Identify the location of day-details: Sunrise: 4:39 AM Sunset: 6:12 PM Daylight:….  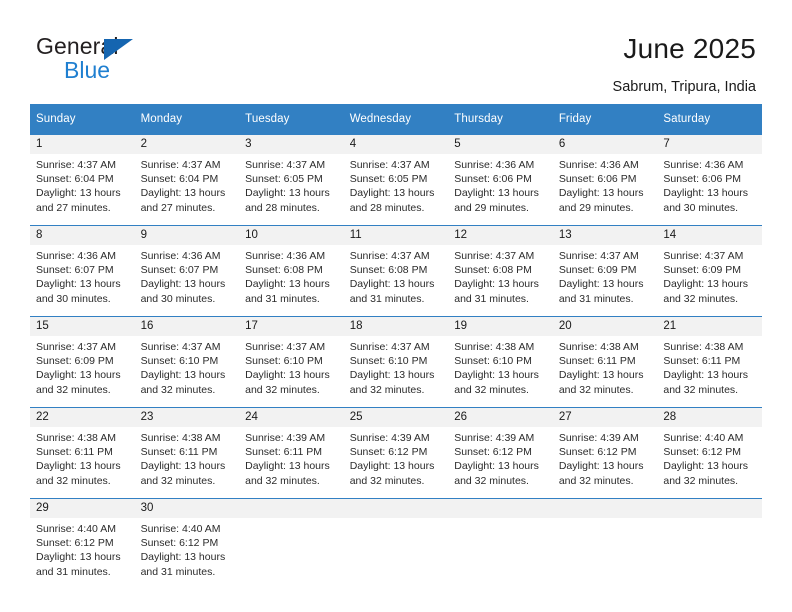
(605, 457).